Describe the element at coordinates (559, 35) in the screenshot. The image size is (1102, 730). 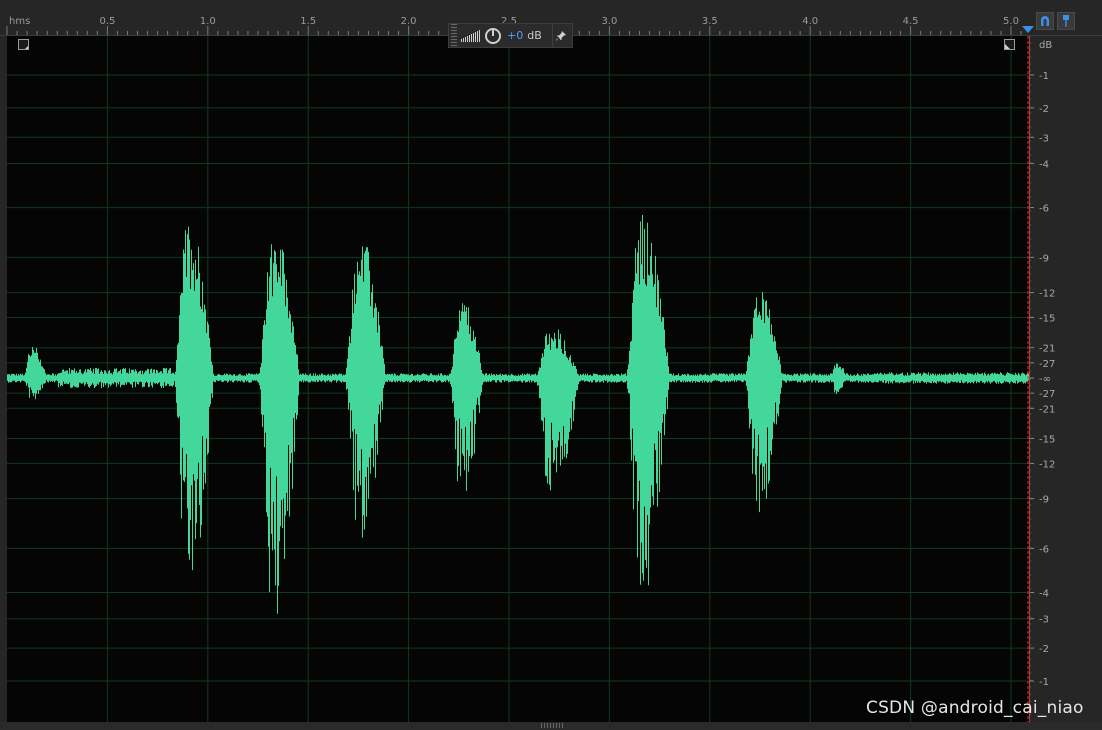
I see `pin-icon` at that location.